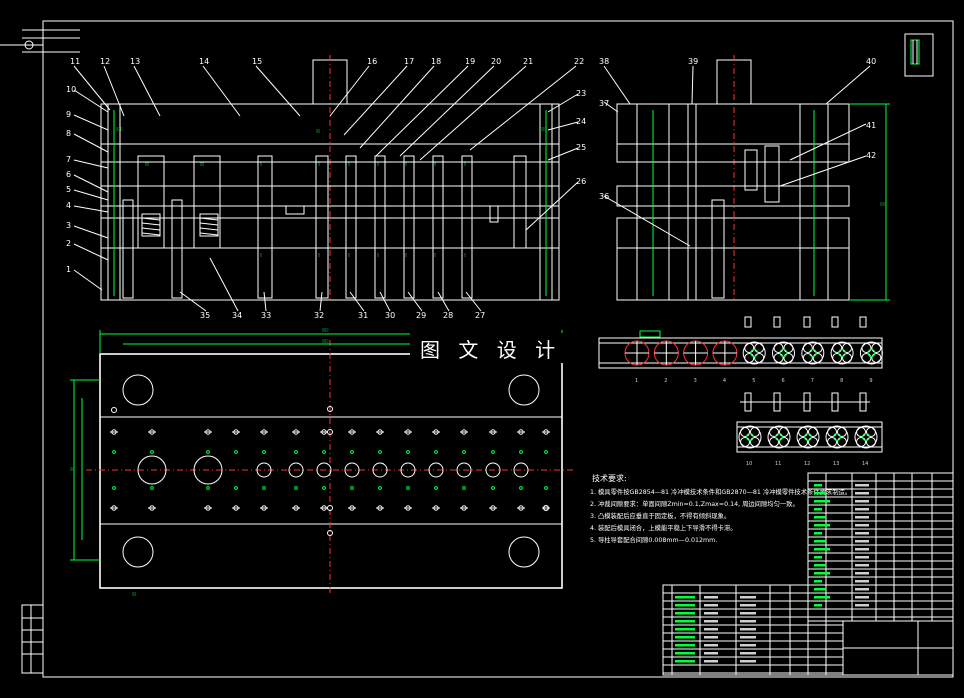 The image size is (964, 698). I want to click on part-number-label: 30, so click(390, 315).